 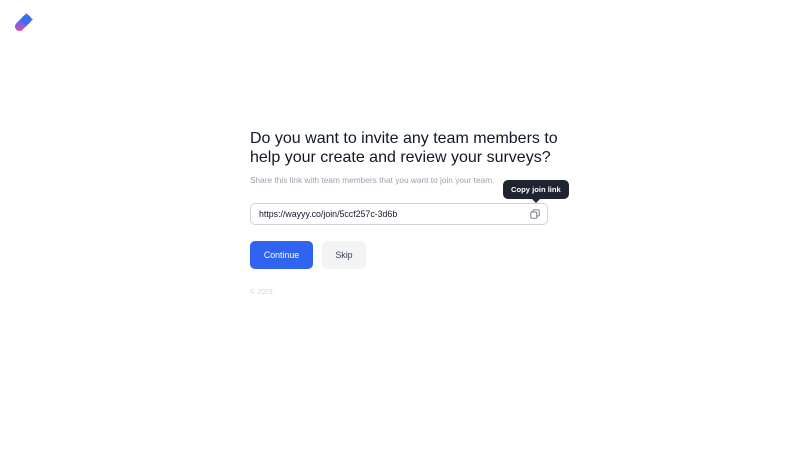 What do you see at coordinates (344, 255) in the screenshot?
I see `skip-button: Skip` at bounding box center [344, 255].